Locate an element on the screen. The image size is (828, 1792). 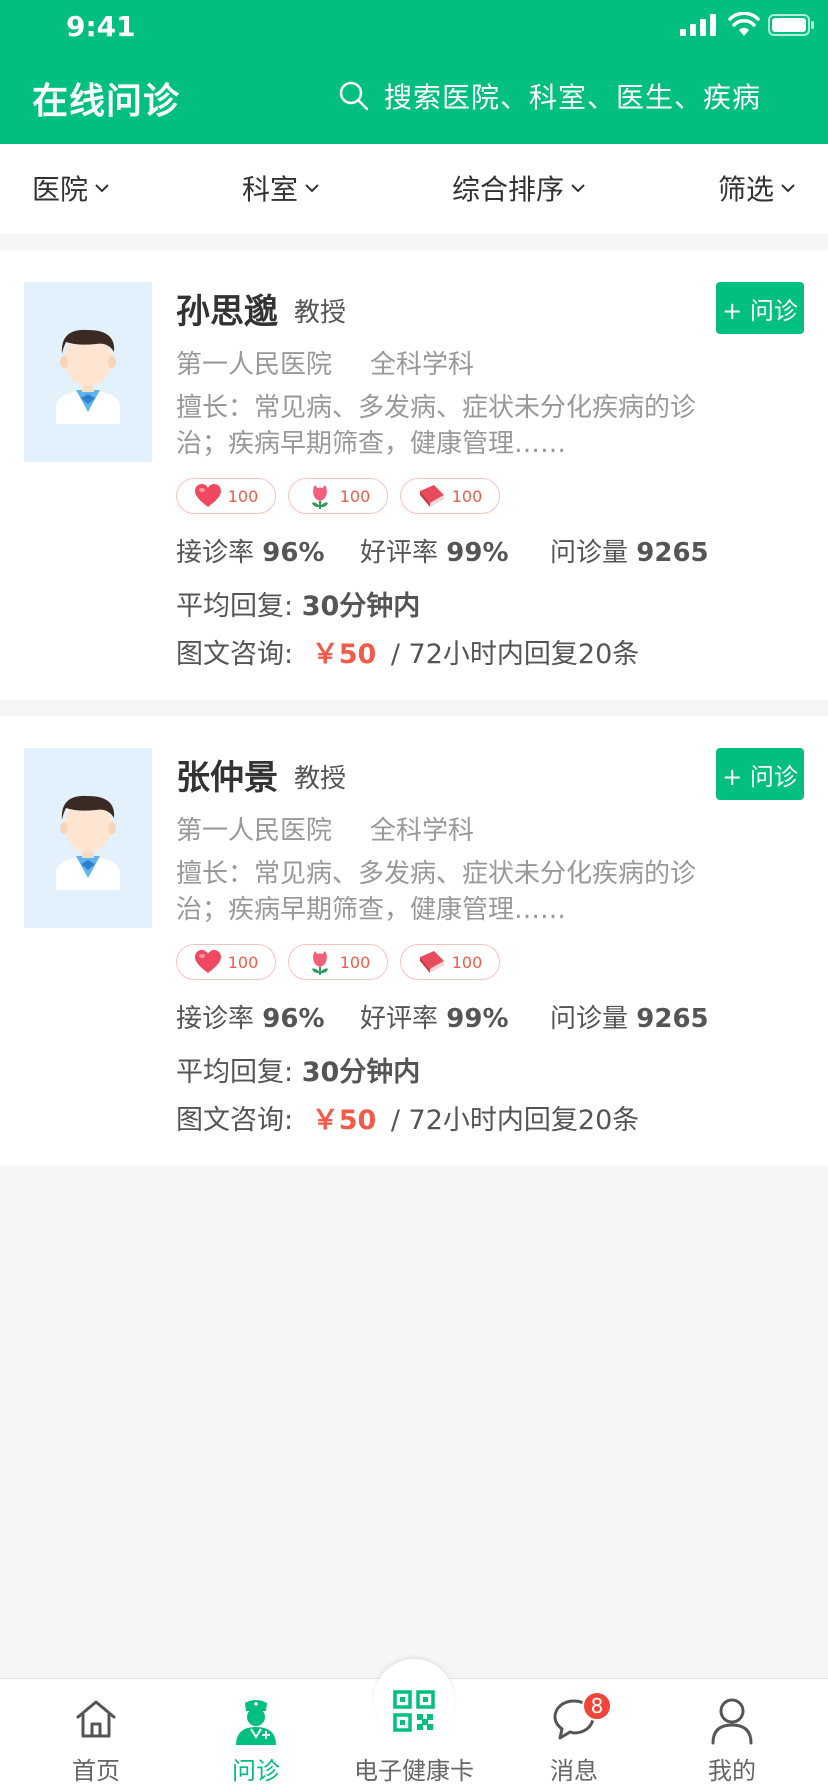
filter-bar: 医院 科室 综合排序 筛选 is located at coordinates (414, 189).